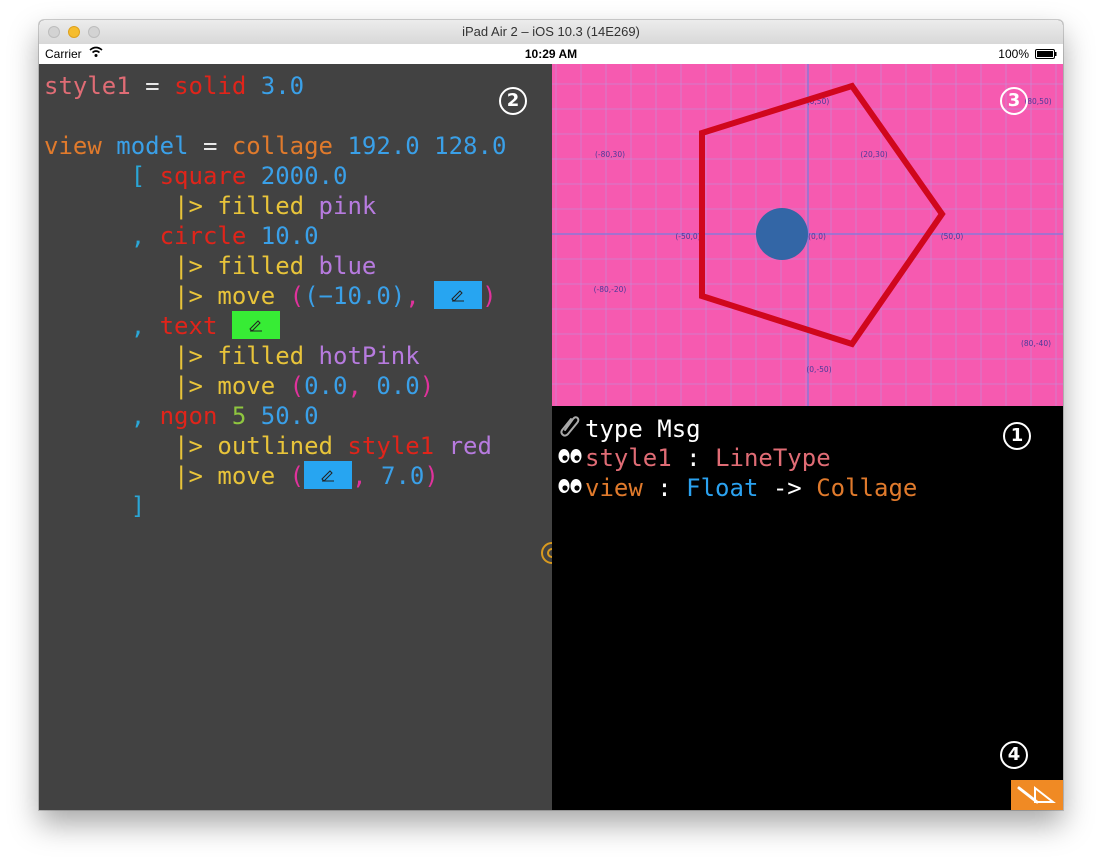 The image size is (1115, 859). I want to click on coordinate-label: (50,0), so click(952, 236).